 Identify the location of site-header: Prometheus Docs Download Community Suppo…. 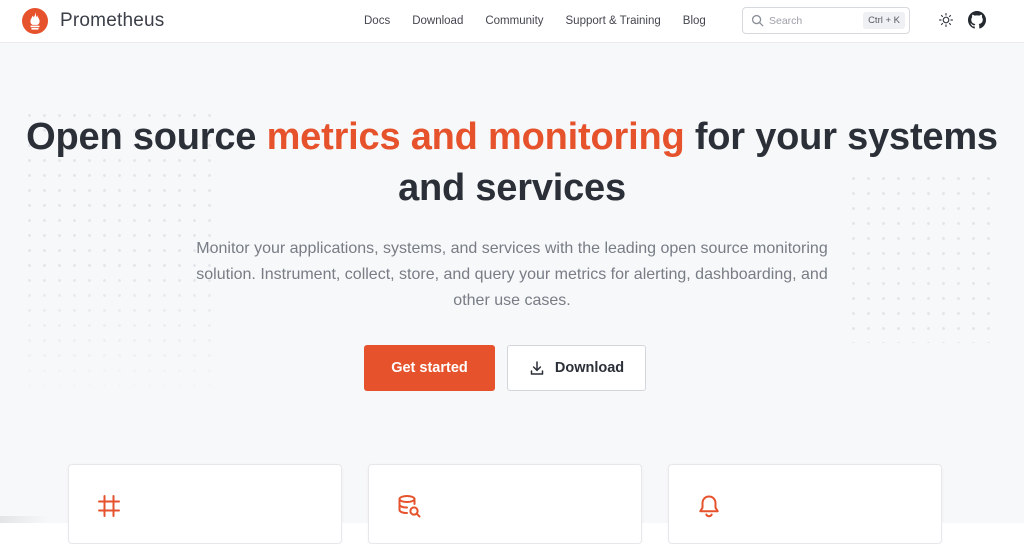
(512, 21).